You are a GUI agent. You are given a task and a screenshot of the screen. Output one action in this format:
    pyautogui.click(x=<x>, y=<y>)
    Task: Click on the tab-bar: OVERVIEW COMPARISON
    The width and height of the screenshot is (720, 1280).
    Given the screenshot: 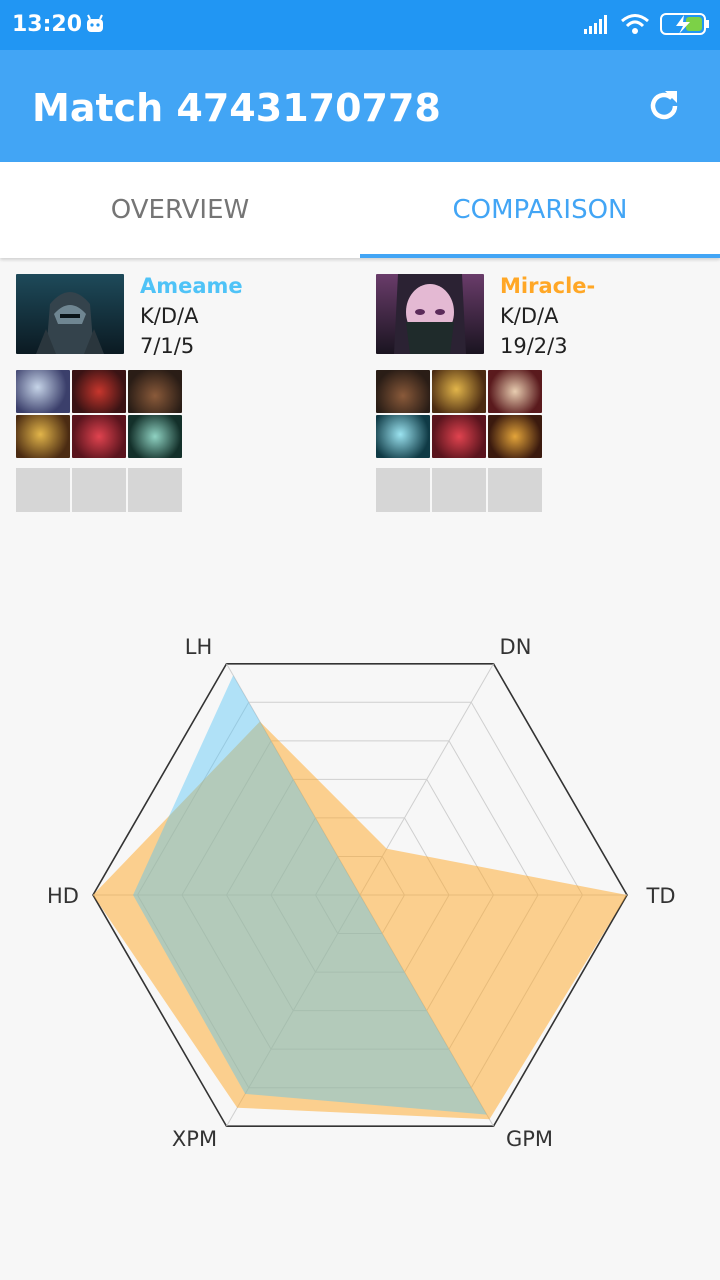 What is the action you would take?
    pyautogui.click(x=360, y=210)
    